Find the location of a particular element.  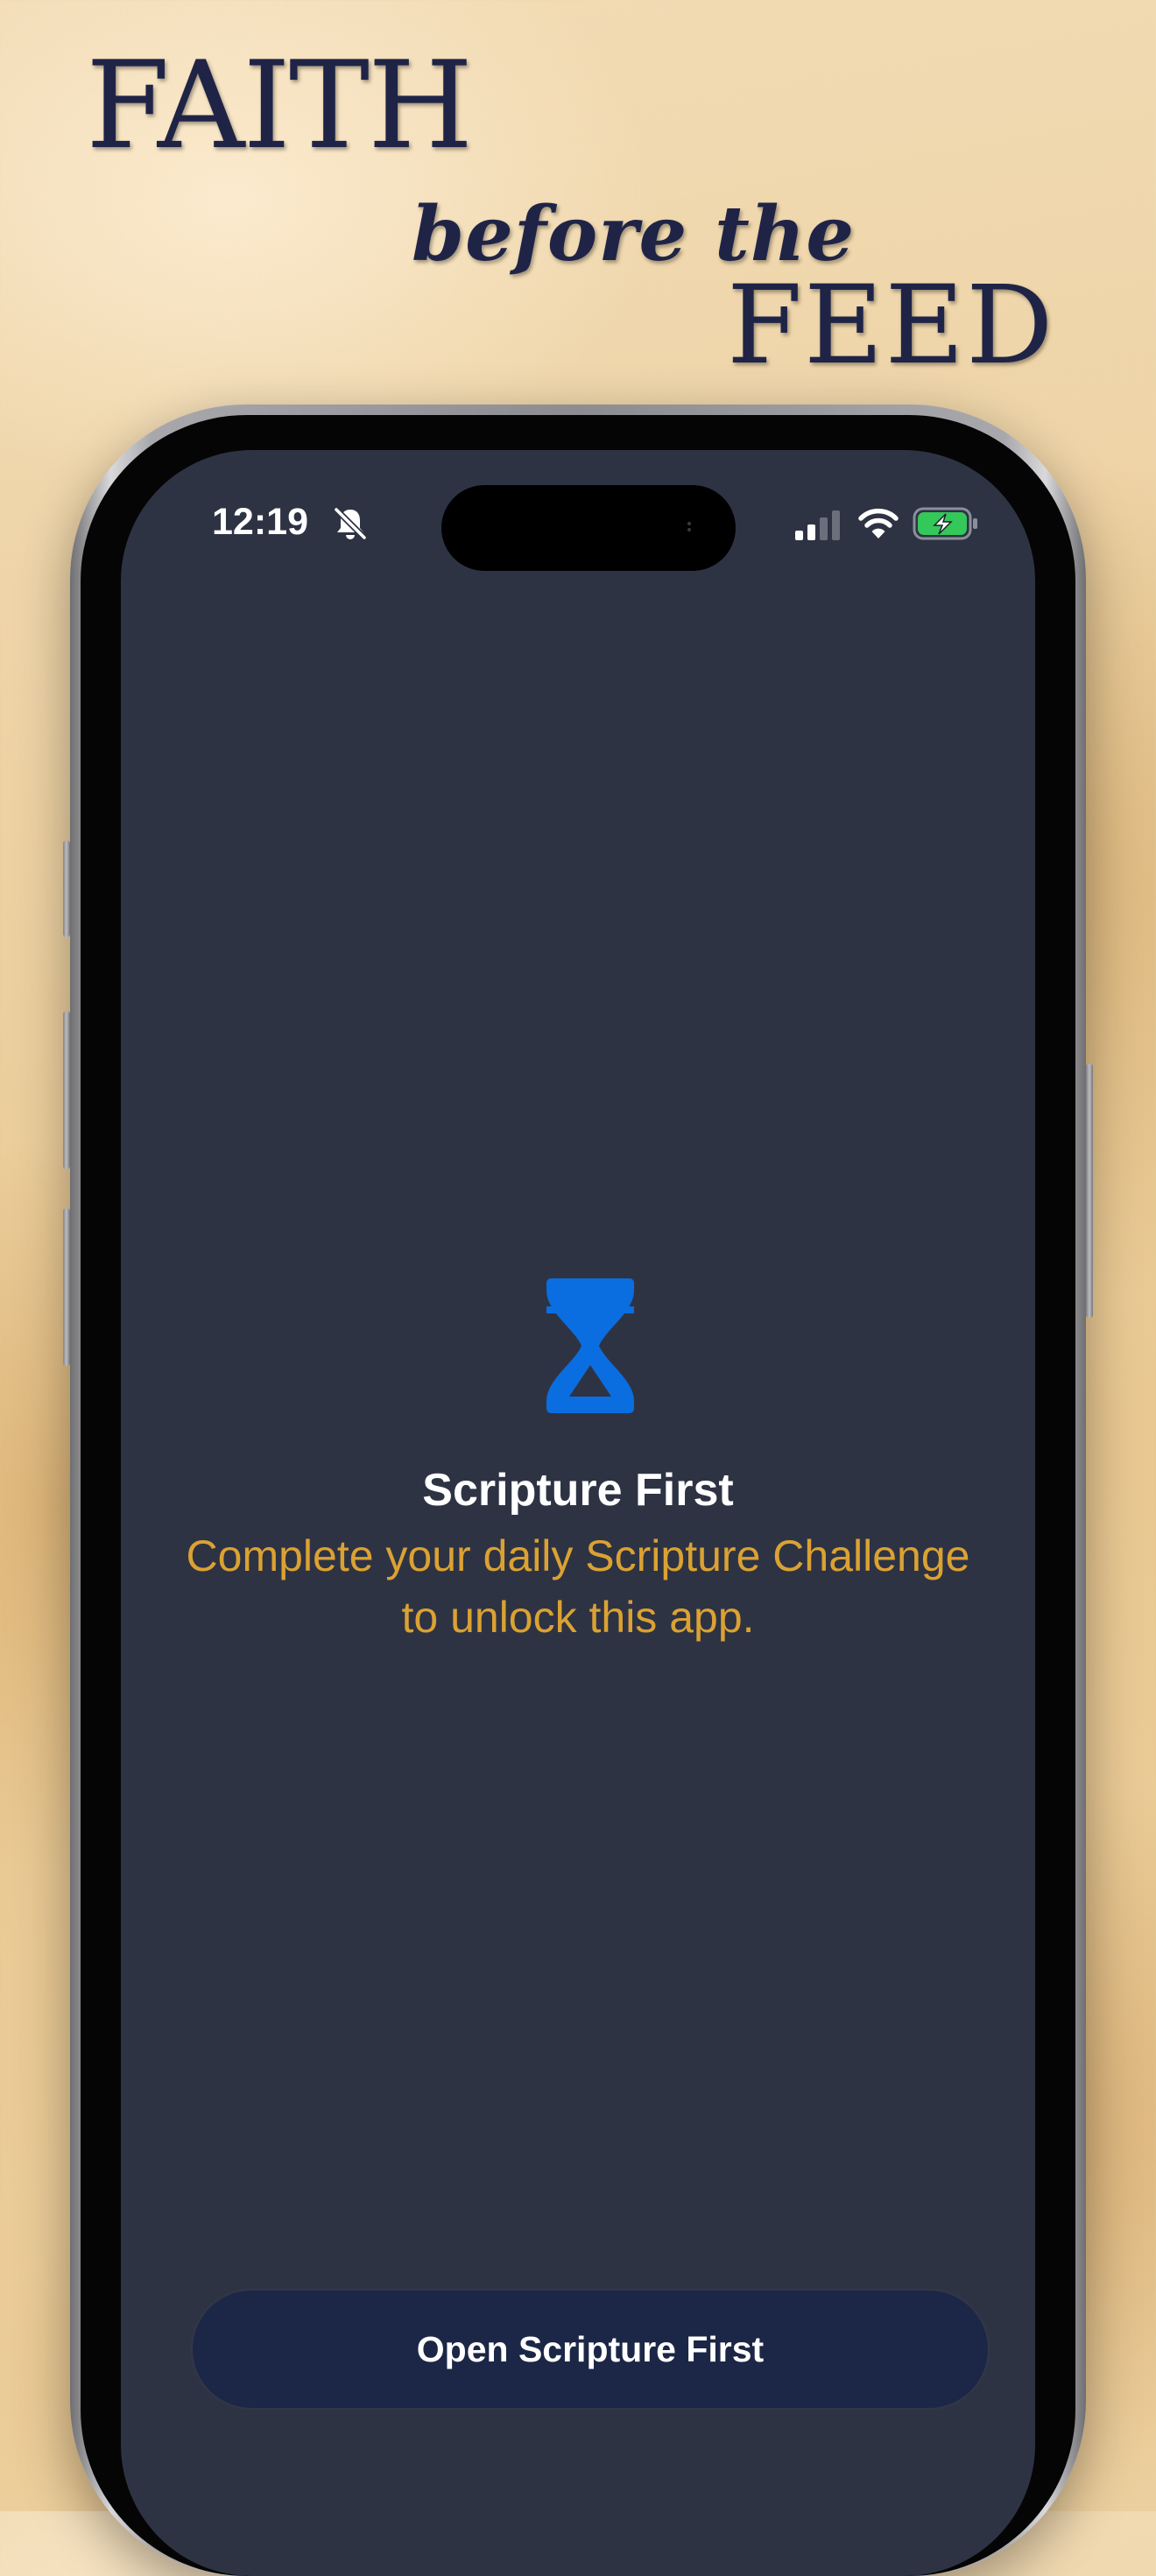

bell-slash-icon is located at coordinates (350, 523).